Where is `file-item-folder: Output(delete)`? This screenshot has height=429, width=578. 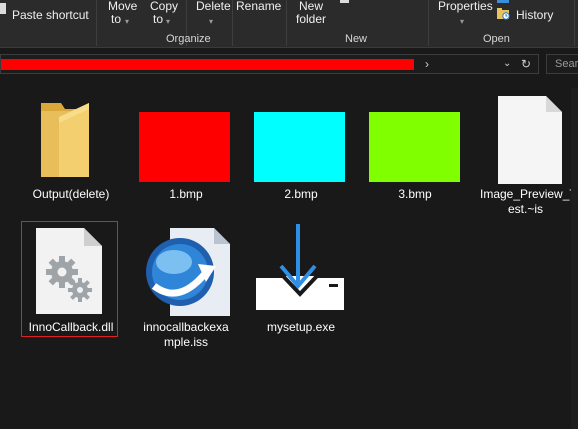
file-item-folder: Output(delete) is located at coordinates (71, 150).